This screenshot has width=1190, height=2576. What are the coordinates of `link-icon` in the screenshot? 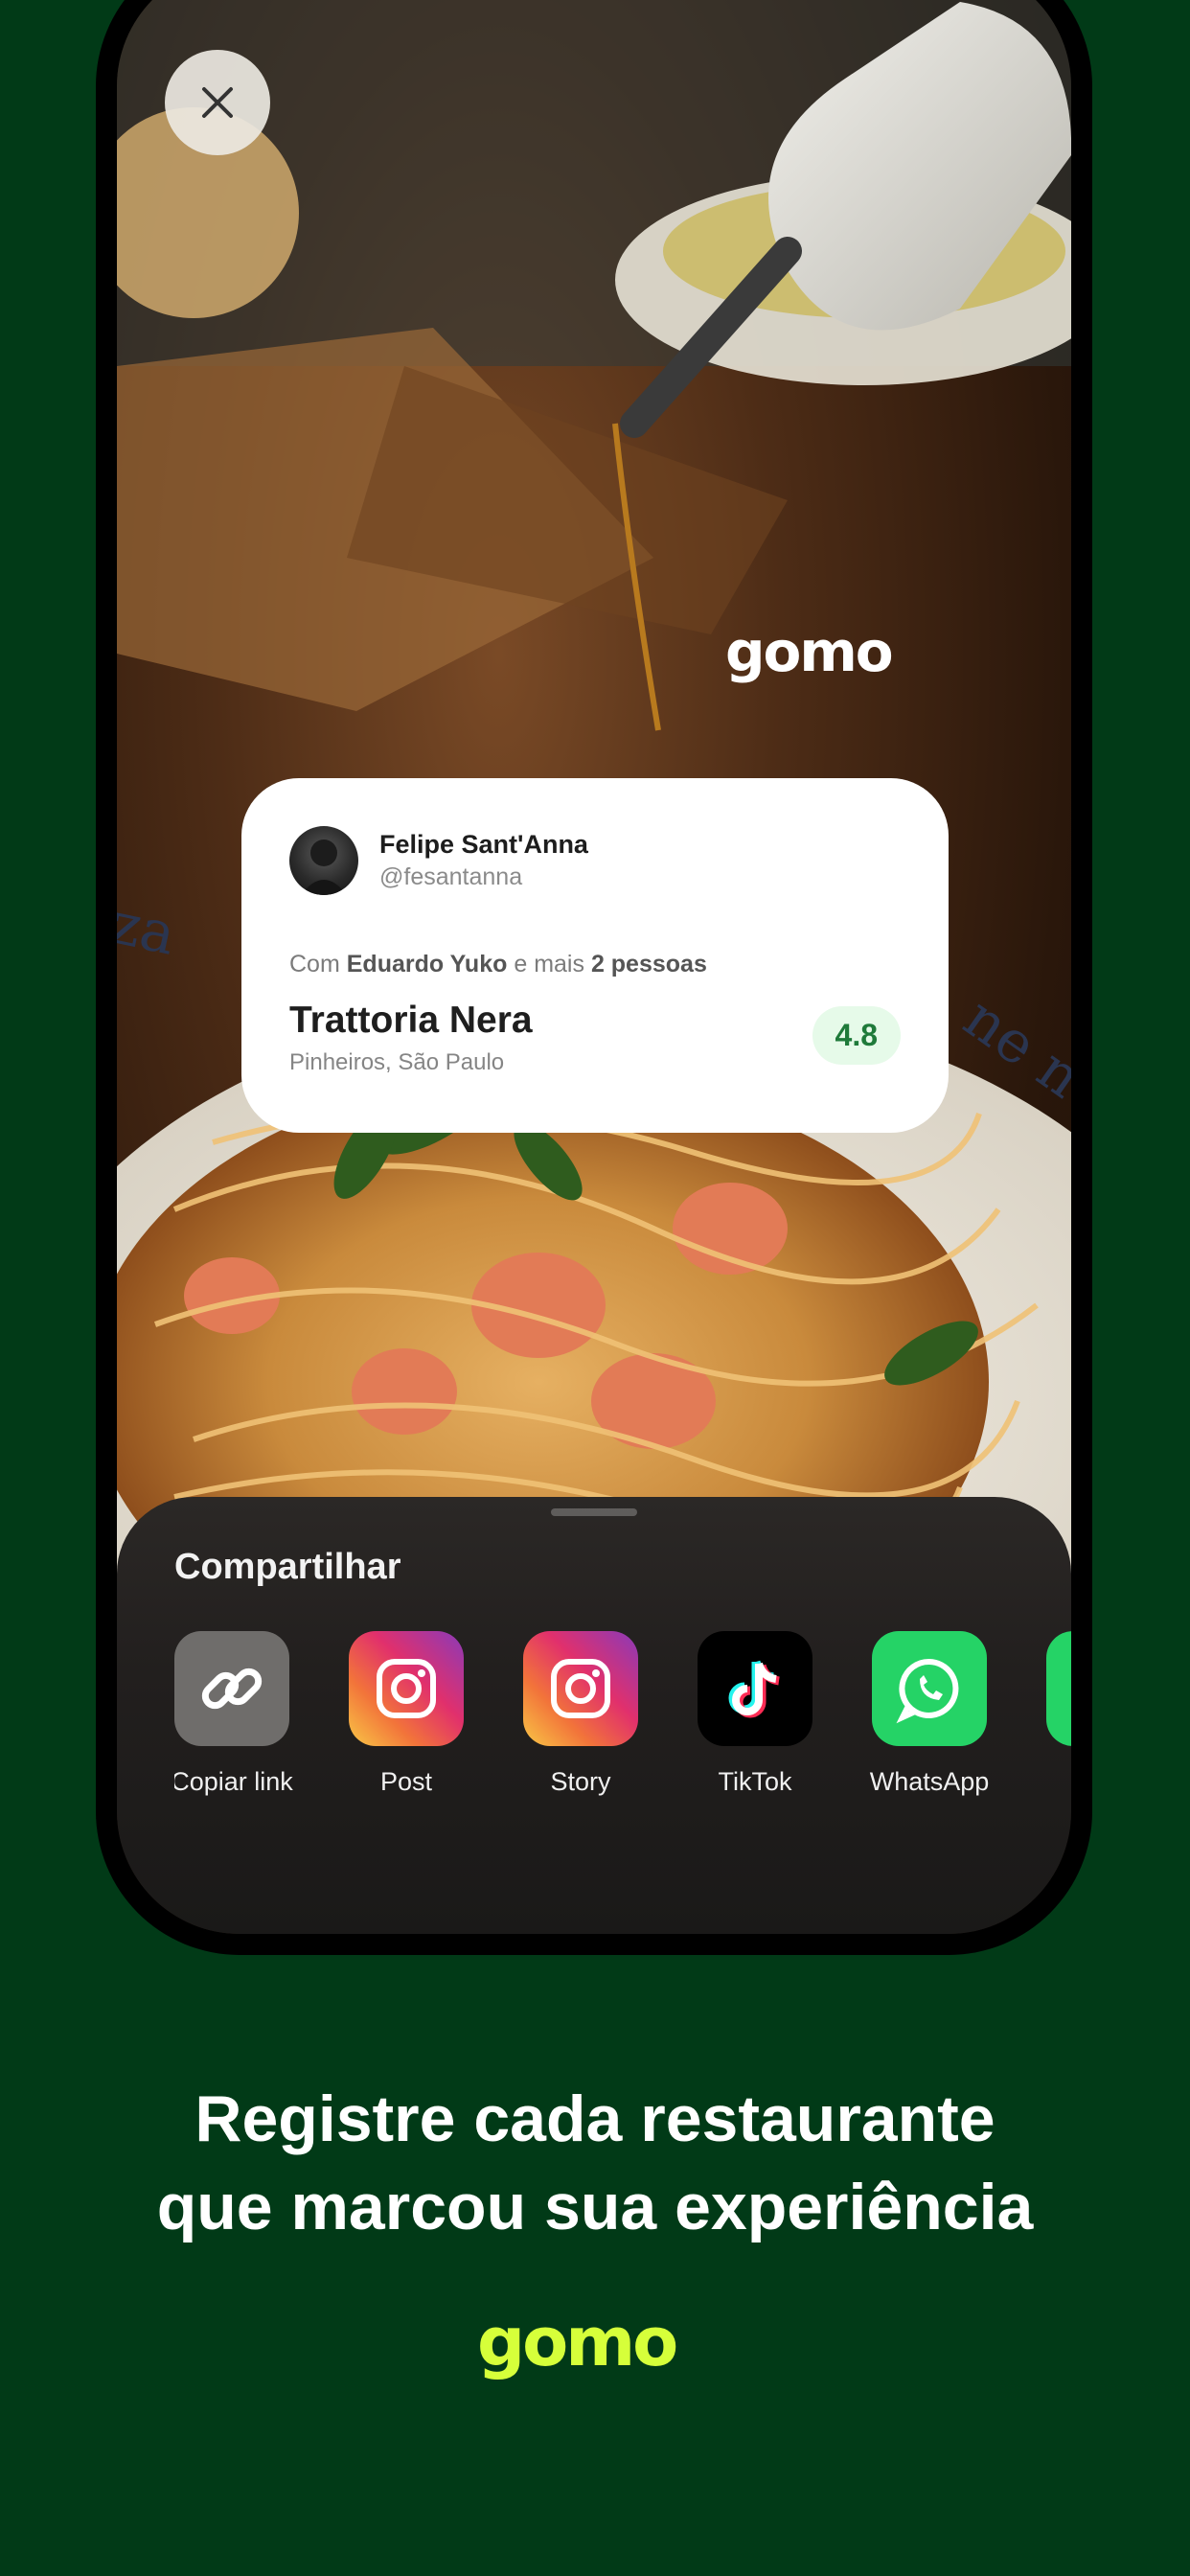 It's located at (232, 1688).